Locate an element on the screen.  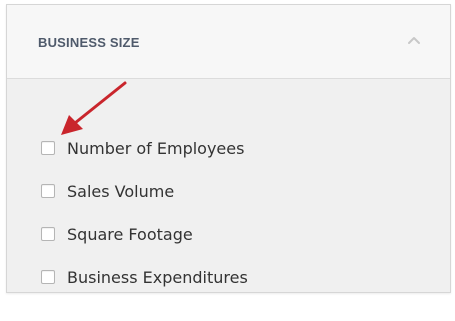
chevron-up-icon is located at coordinates (414, 40).